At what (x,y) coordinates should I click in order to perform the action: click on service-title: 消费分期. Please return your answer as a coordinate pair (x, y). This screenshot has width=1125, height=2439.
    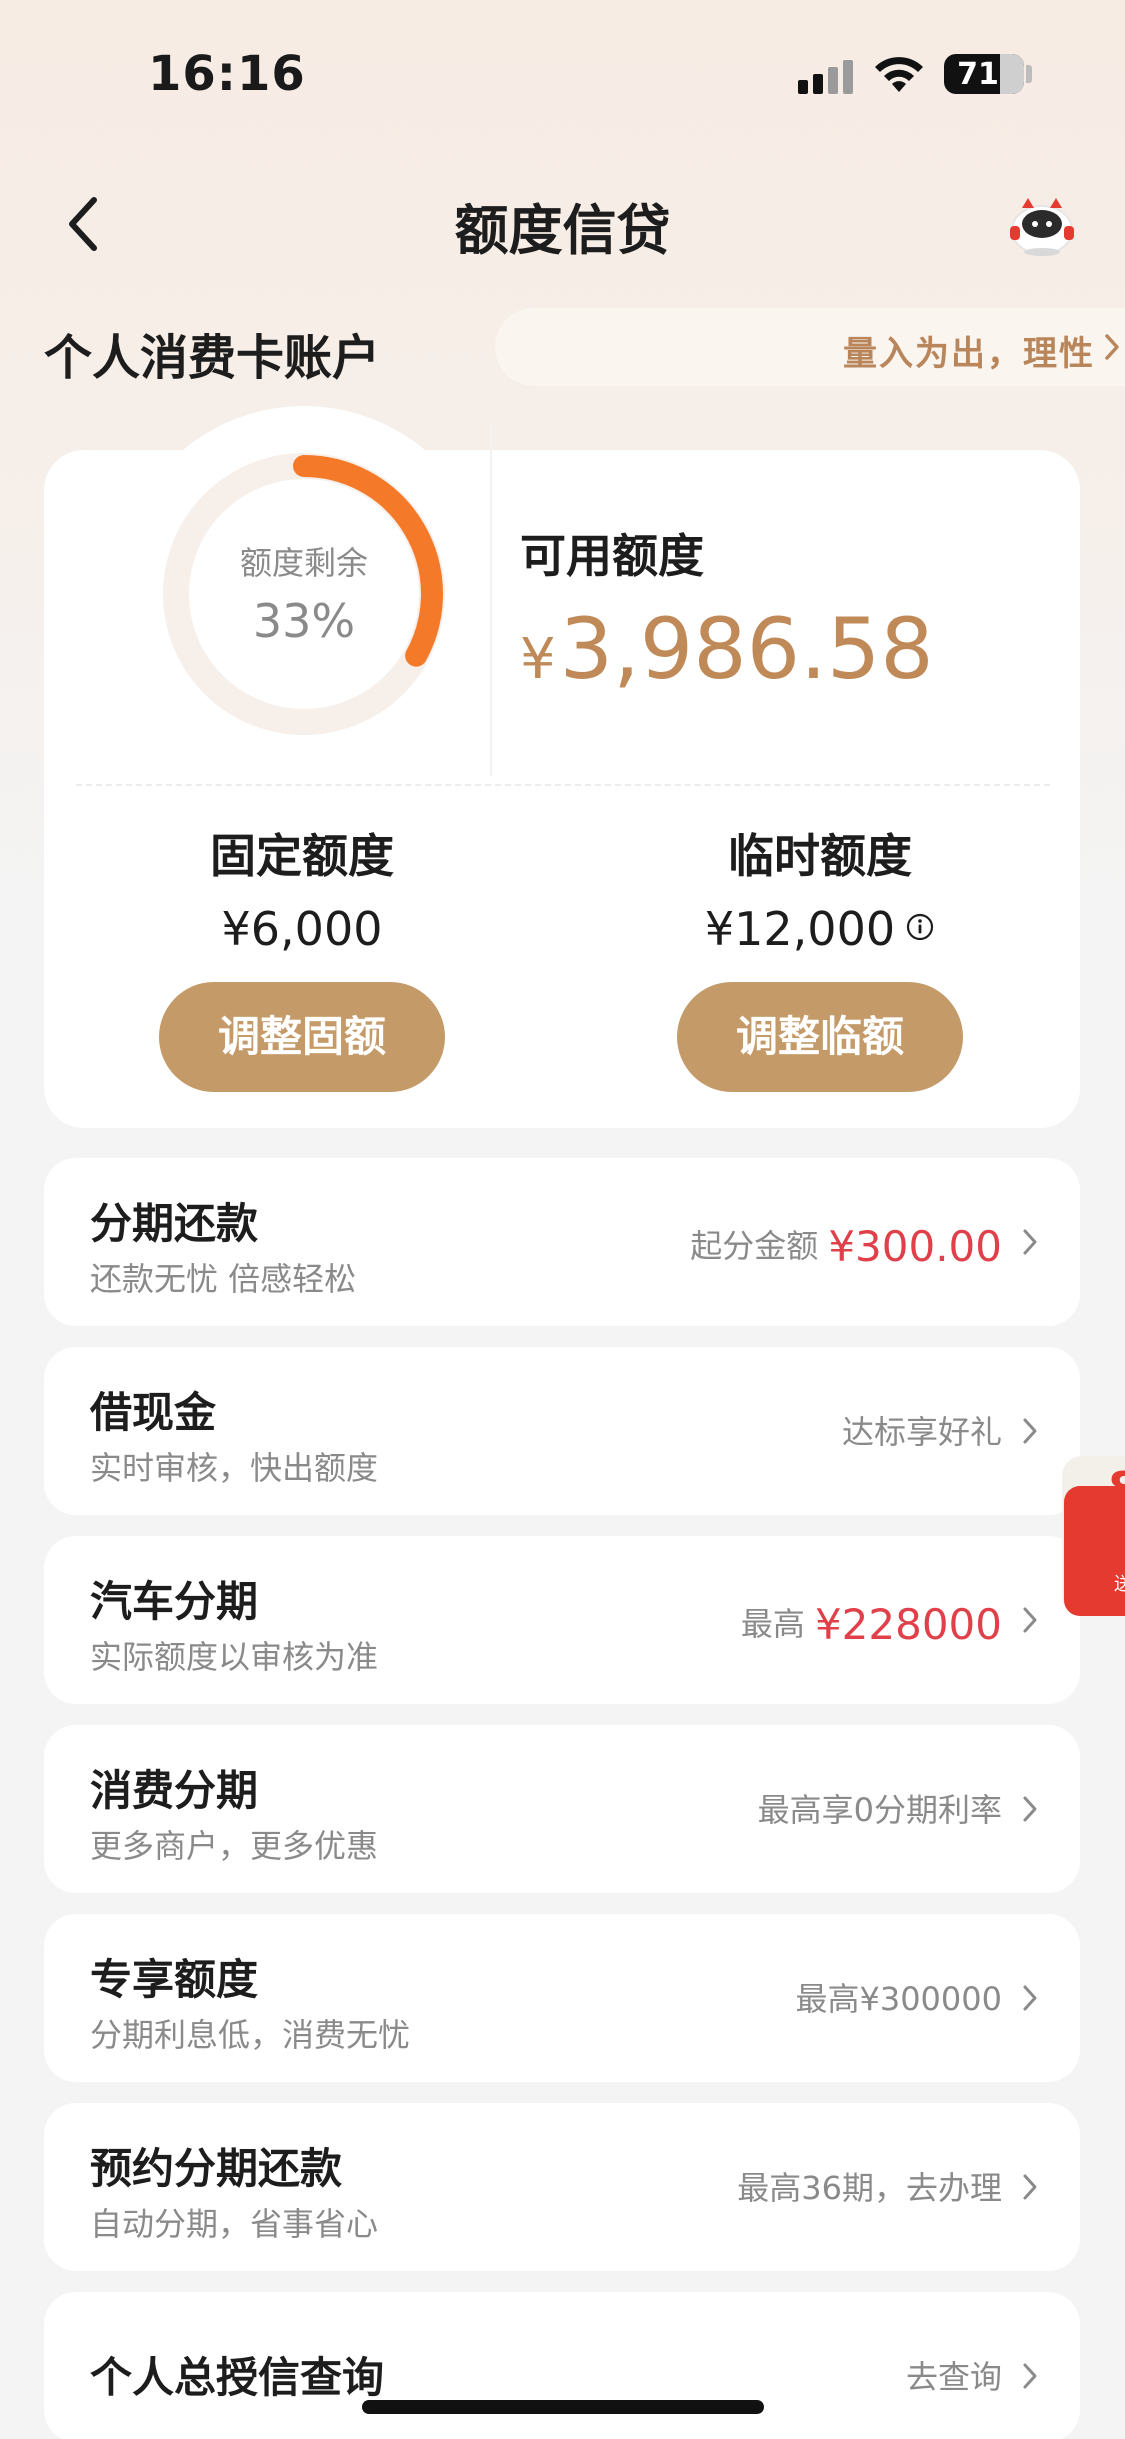
    Looking at the image, I should click on (174, 1790).